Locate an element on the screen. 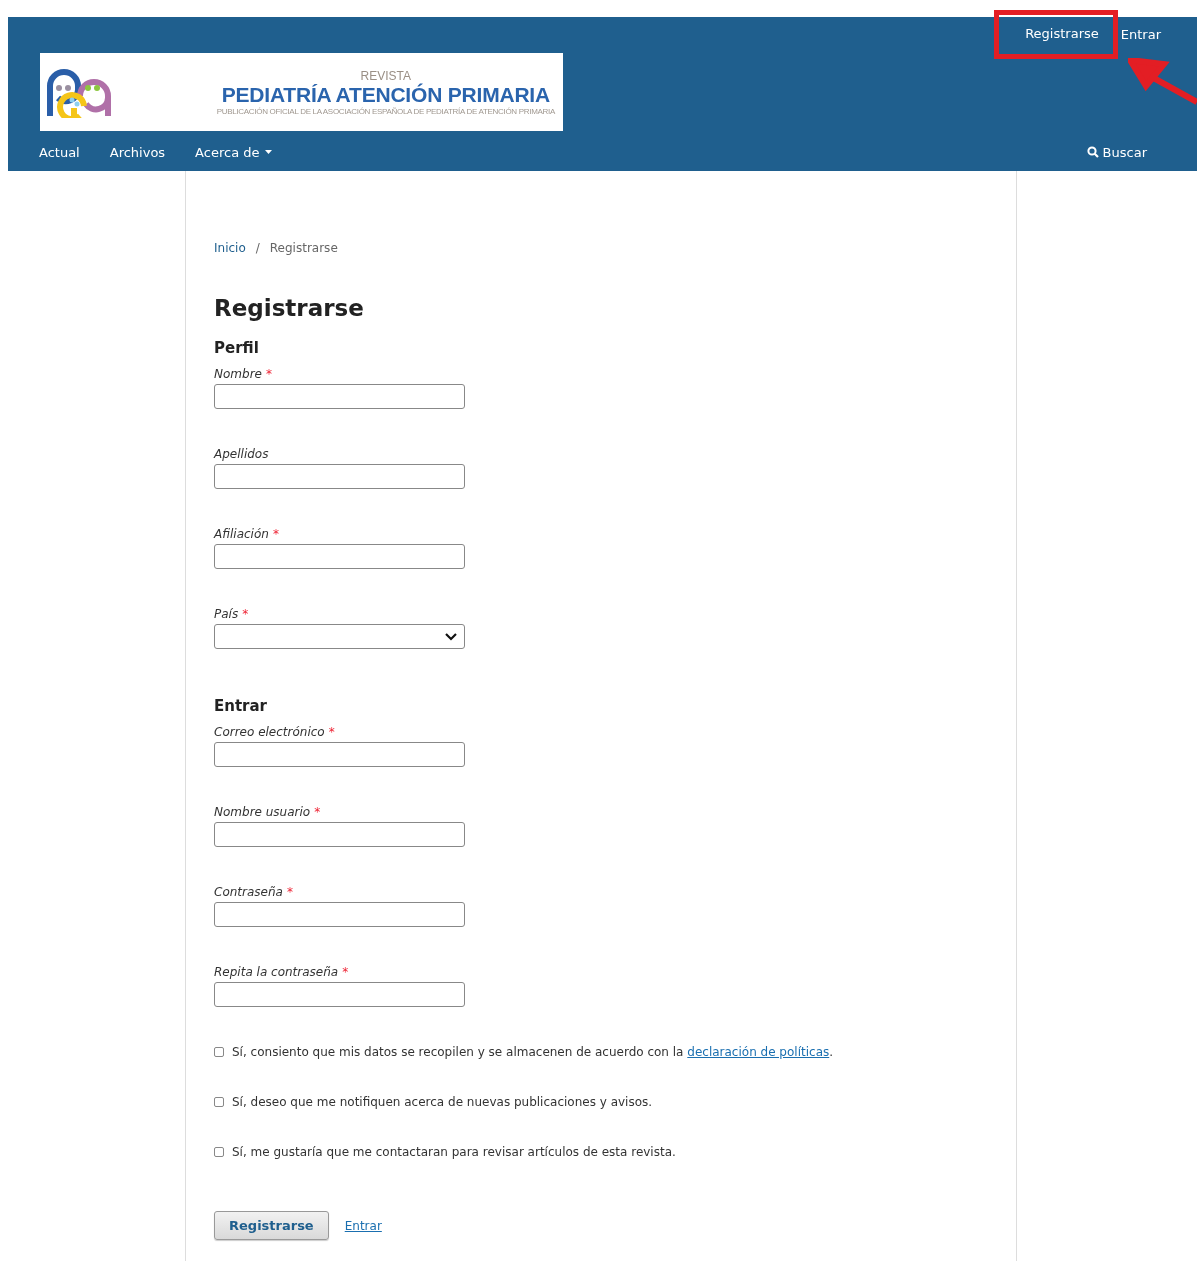  country-select is located at coordinates (339, 636).